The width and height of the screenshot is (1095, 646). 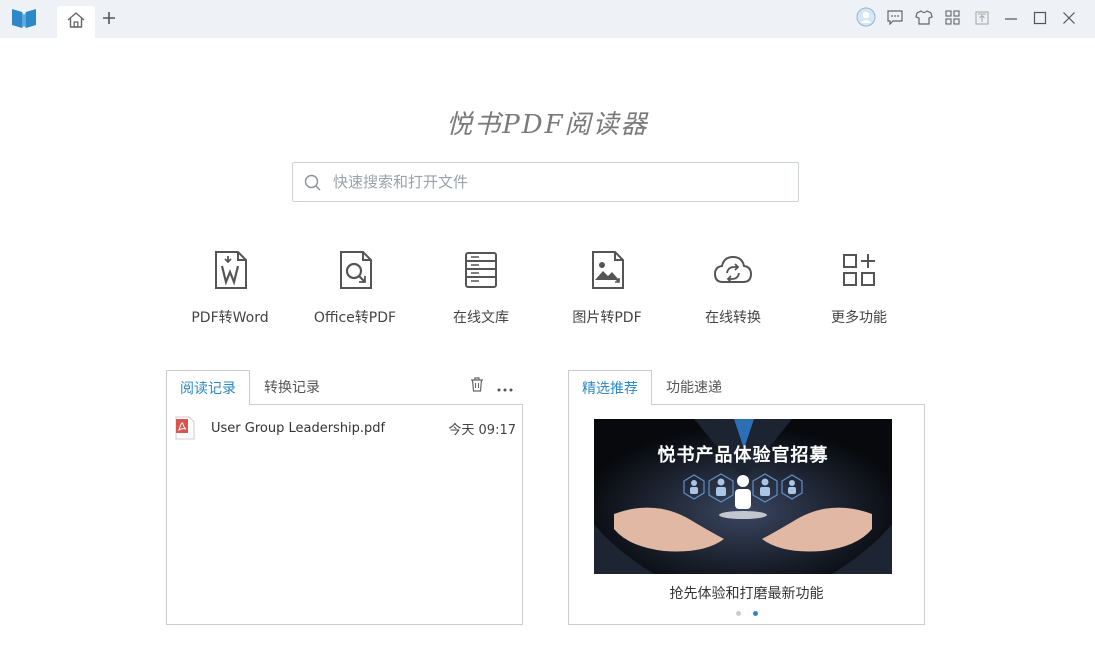 What do you see at coordinates (355, 317) in the screenshot?
I see `feature-label: Office转PDF` at bounding box center [355, 317].